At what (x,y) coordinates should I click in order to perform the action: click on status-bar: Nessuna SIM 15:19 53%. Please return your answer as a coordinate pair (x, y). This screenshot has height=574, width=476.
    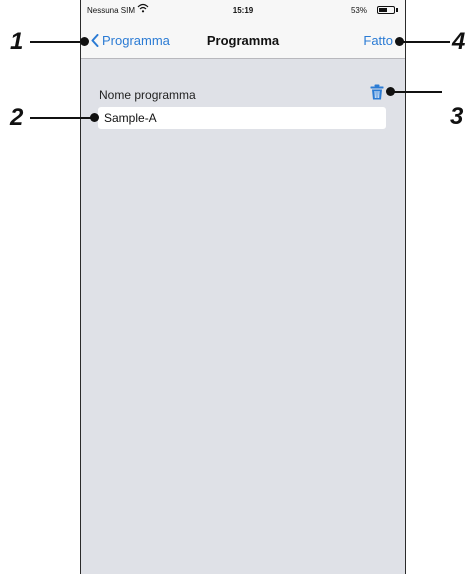
    Looking at the image, I should click on (243, 10).